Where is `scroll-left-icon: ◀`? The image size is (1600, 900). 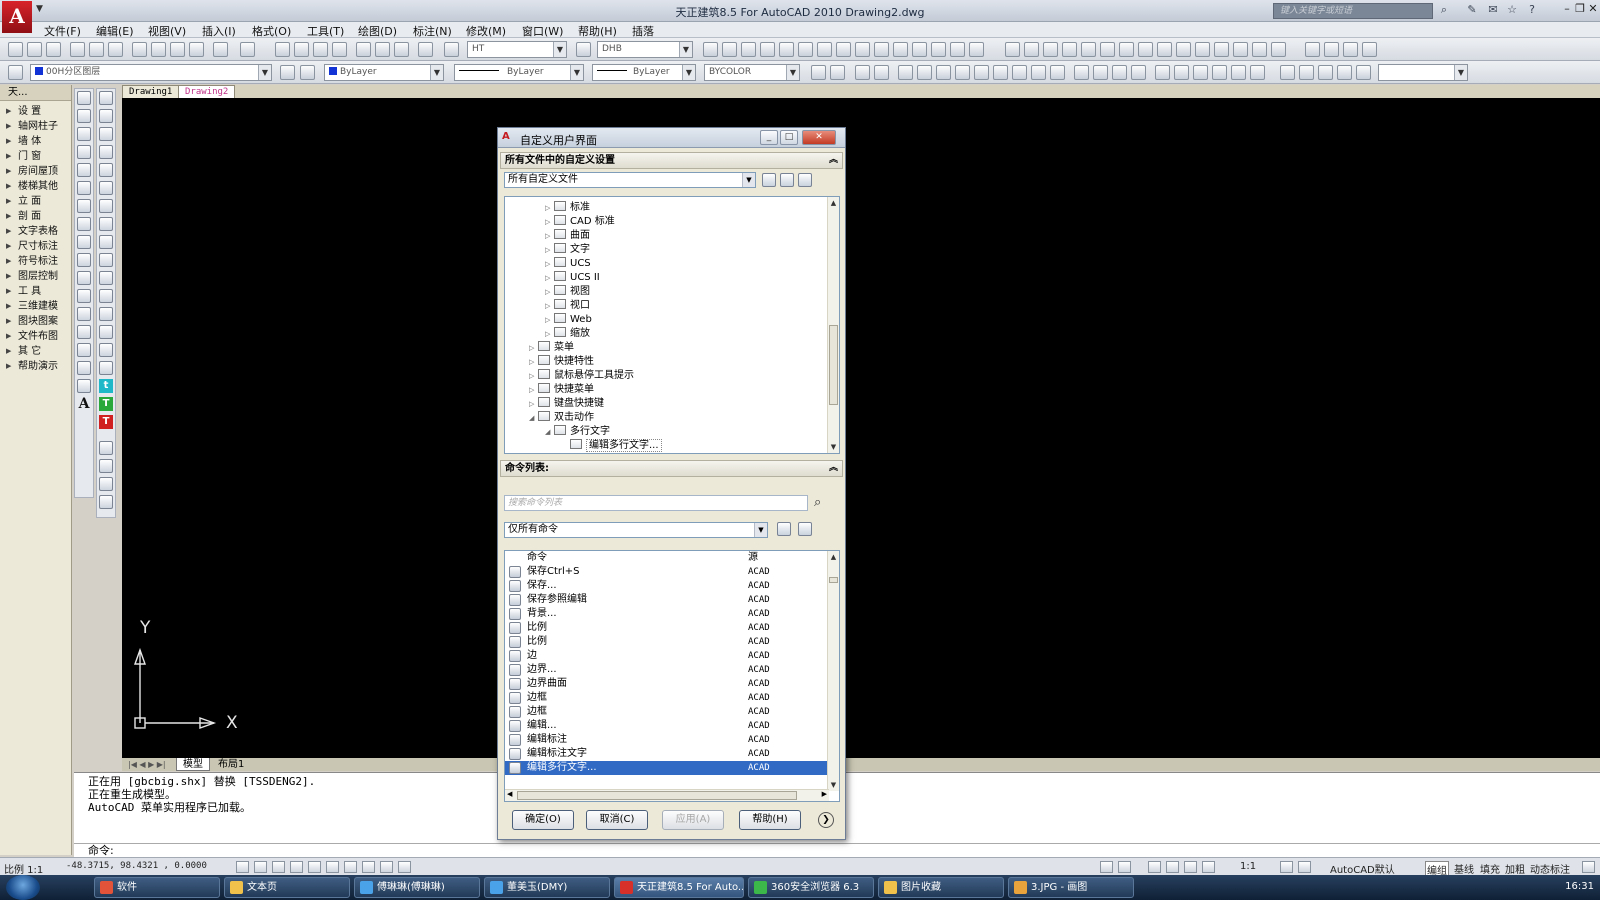 scroll-left-icon: ◀ is located at coordinates (509, 794).